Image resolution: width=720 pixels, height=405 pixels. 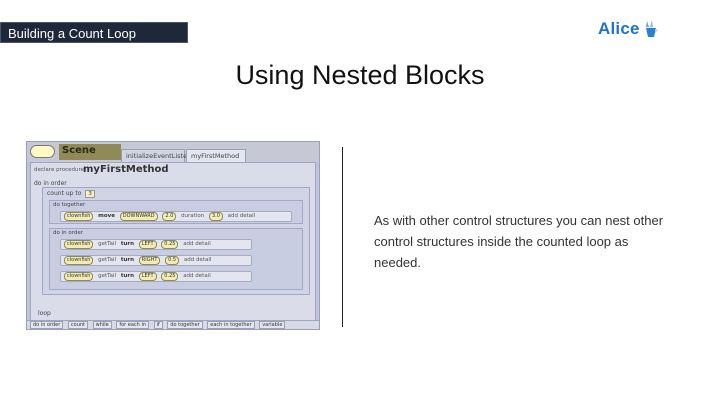 I want to click on alice-logo: Alice, so click(x=628, y=29).